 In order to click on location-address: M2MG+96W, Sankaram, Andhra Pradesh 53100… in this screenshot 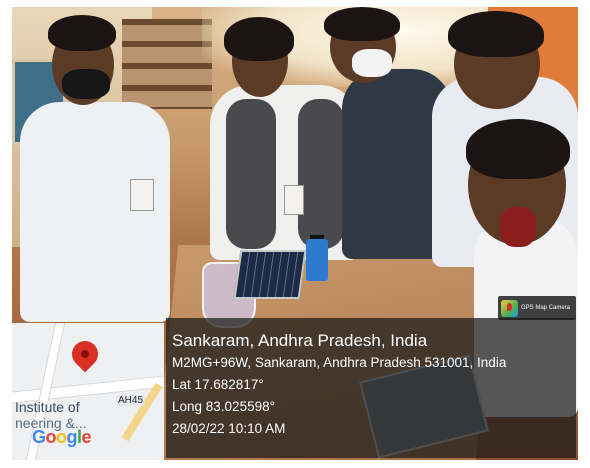, I will do `click(339, 362)`.